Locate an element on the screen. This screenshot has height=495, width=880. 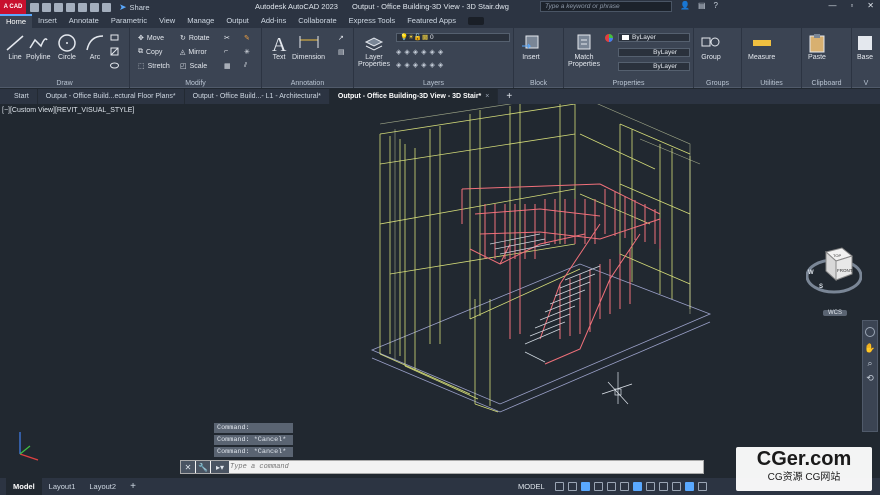
tab-output: Output is located at coordinates (237, 21).